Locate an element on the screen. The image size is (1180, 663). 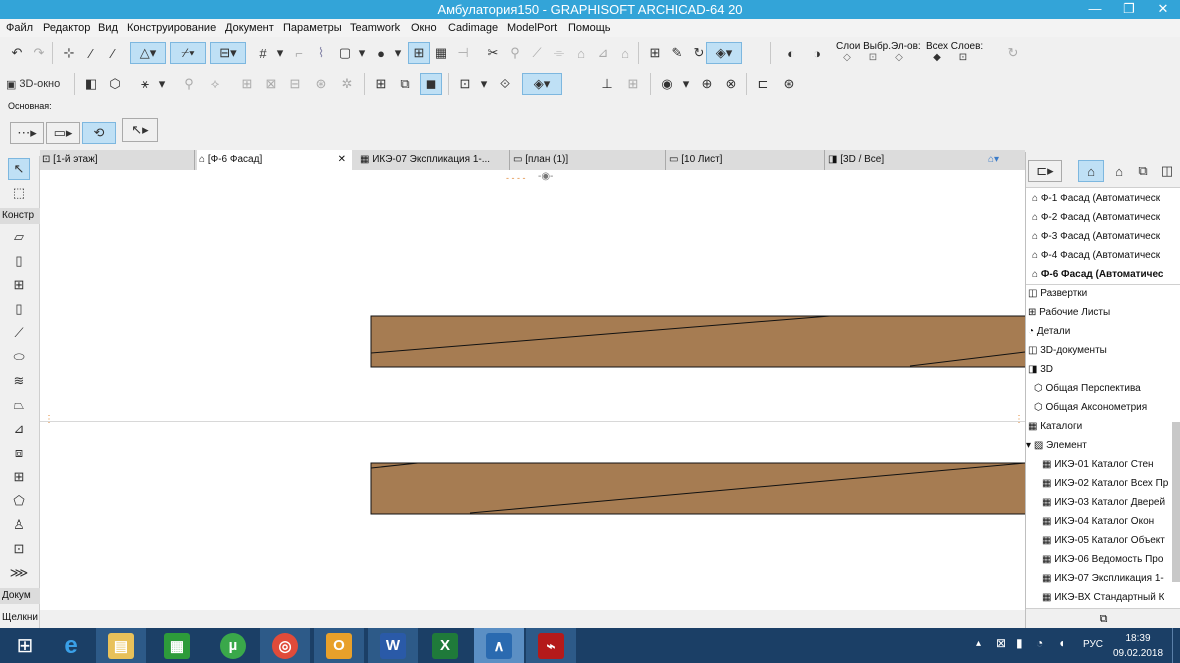
taskbar-app-chrome: ◎ is located at coordinates (285, 645).